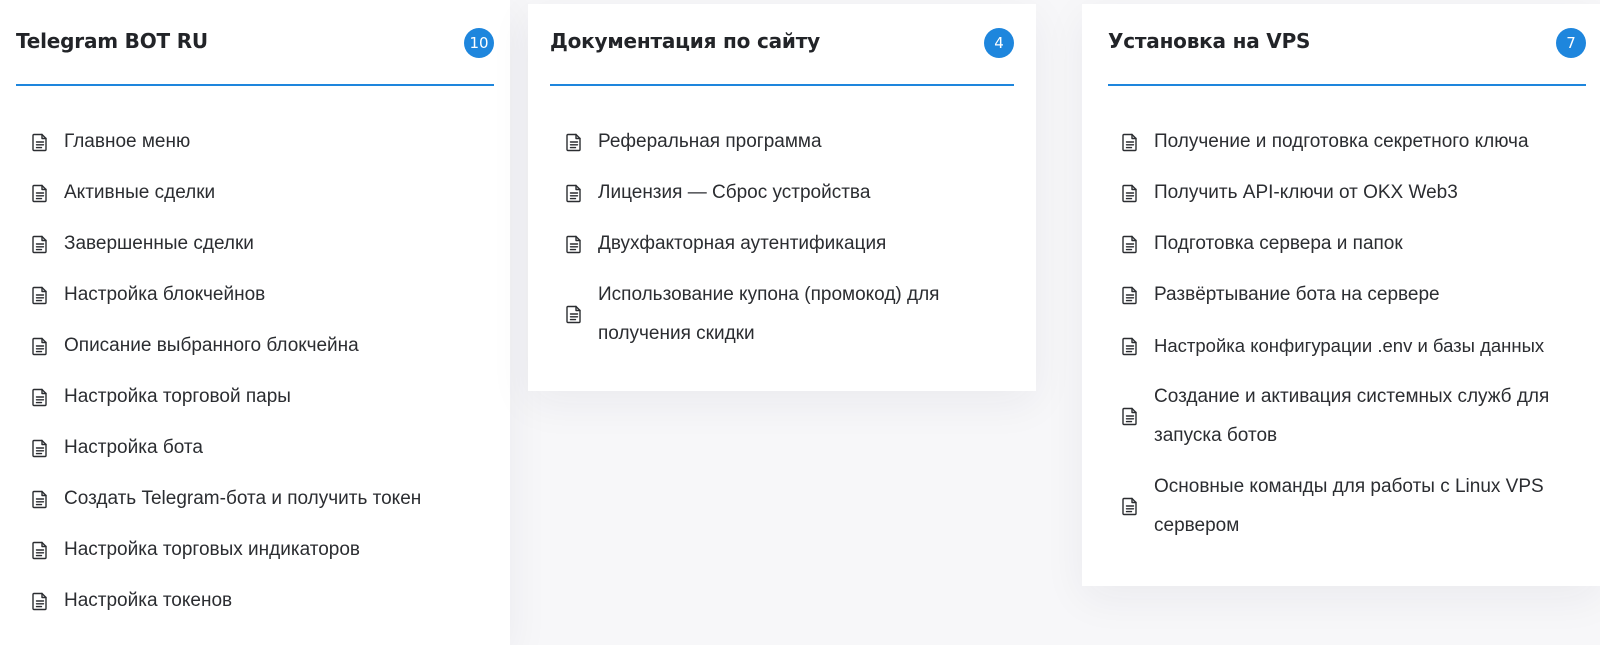  What do you see at coordinates (260, 141) in the screenshot?
I see `article-link: Главное меню` at bounding box center [260, 141].